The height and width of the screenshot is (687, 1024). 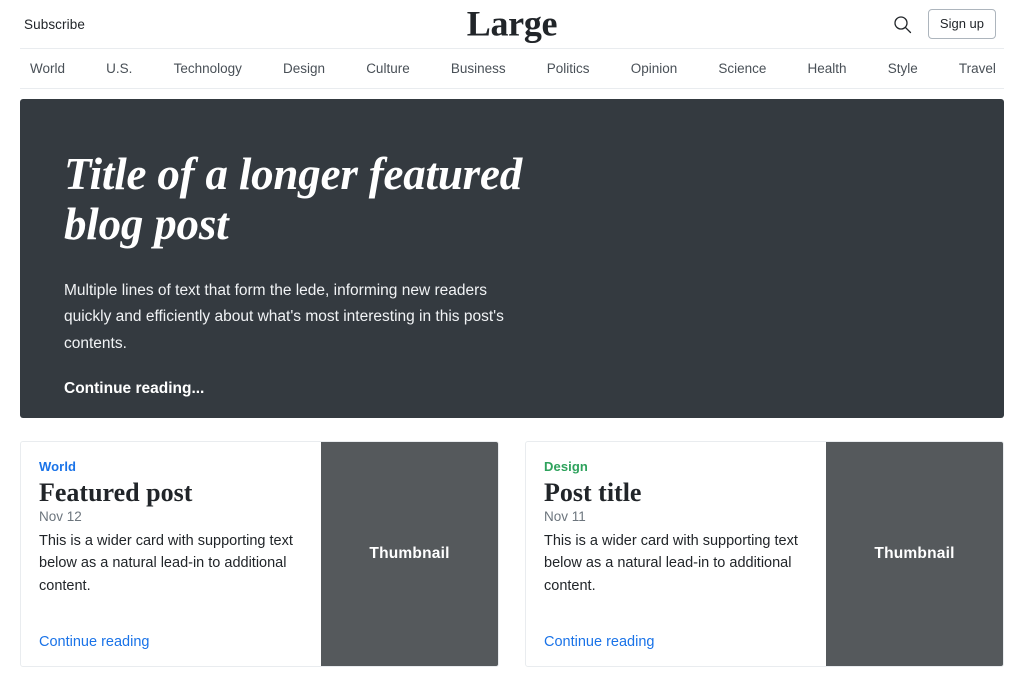 I want to click on masthead-left: Subscribe, so click(x=54, y=24).